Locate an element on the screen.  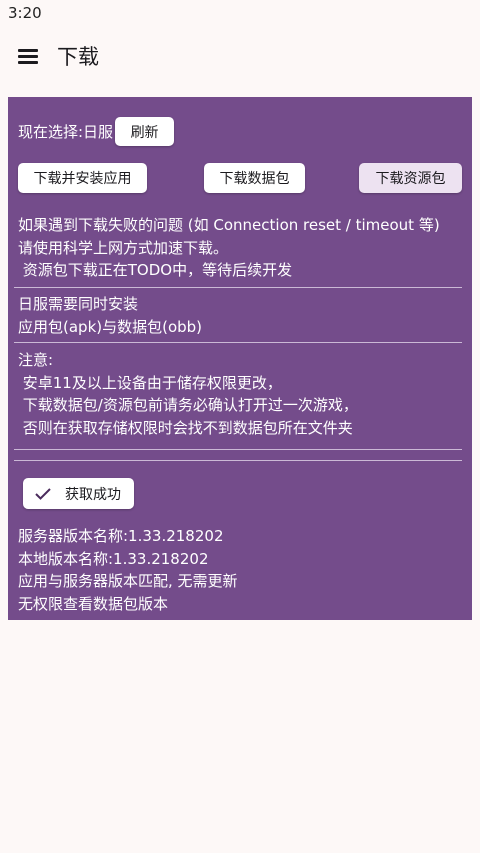
data-version-status: 无权限查看数据包版本 is located at coordinates (93, 603).